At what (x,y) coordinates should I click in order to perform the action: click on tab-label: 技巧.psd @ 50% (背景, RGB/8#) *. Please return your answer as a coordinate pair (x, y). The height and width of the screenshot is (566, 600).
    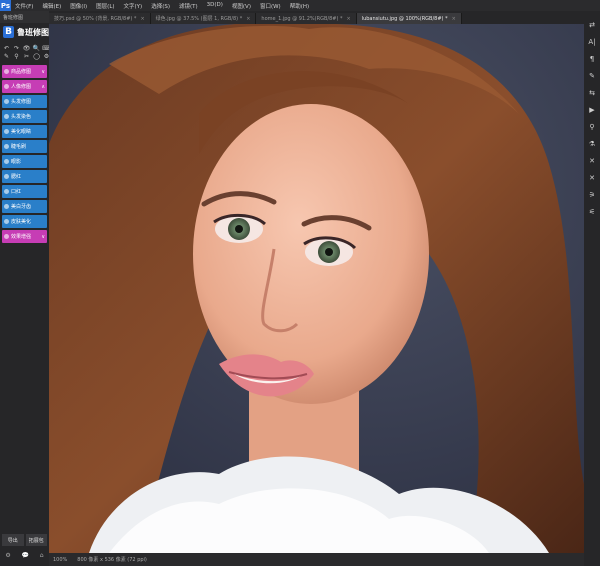
    Looking at the image, I should click on (95, 19).